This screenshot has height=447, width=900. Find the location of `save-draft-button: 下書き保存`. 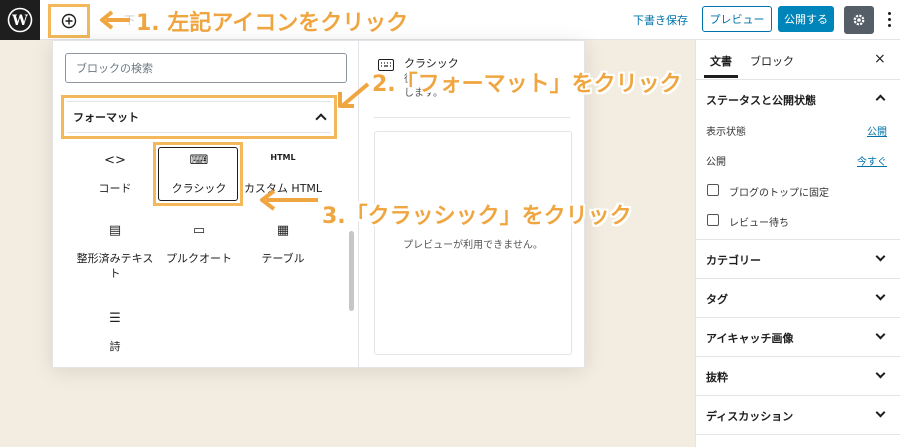

save-draft-button: 下書き保存 is located at coordinates (660, 20).